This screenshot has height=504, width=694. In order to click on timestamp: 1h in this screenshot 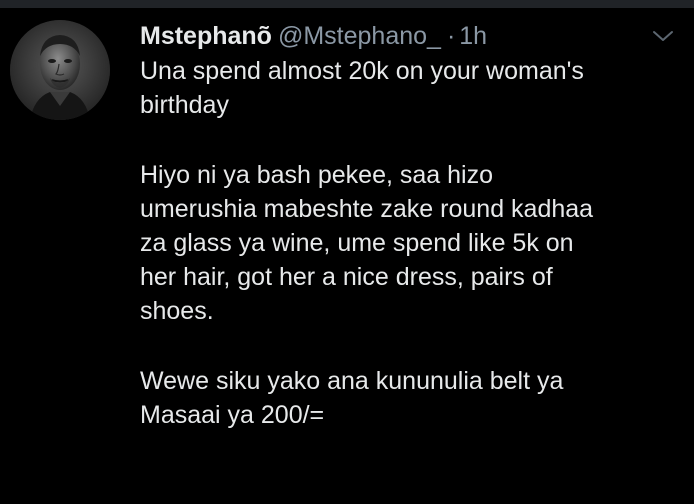, I will do `click(473, 36)`.